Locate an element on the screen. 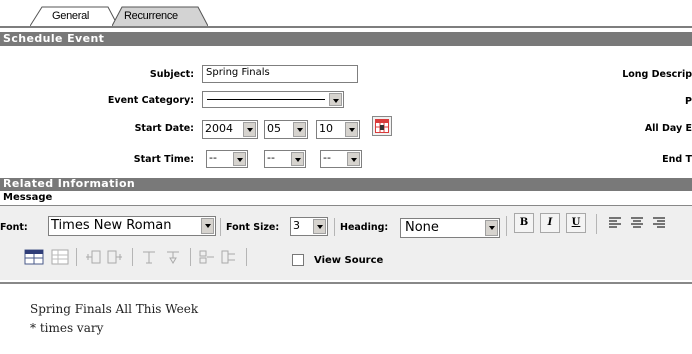  bold-button: B is located at coordinates (524, 223).